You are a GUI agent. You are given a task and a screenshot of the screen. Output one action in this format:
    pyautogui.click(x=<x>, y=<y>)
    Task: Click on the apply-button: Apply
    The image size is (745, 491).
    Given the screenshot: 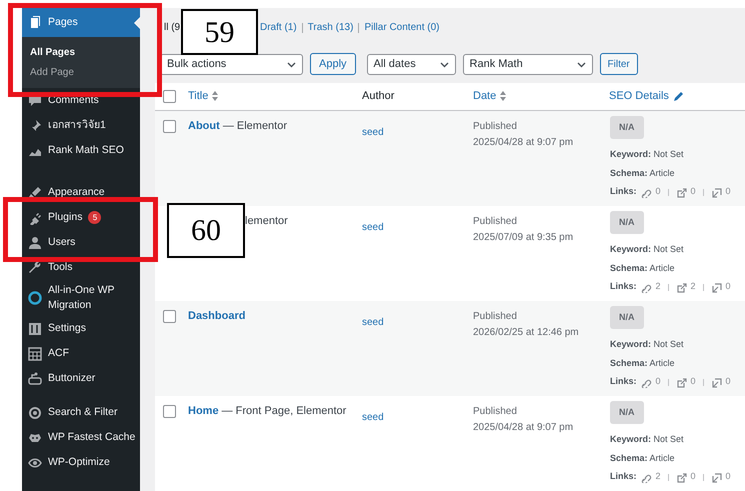 What is the action you would take?
    pyautogui.click(x=333, y=64)
    